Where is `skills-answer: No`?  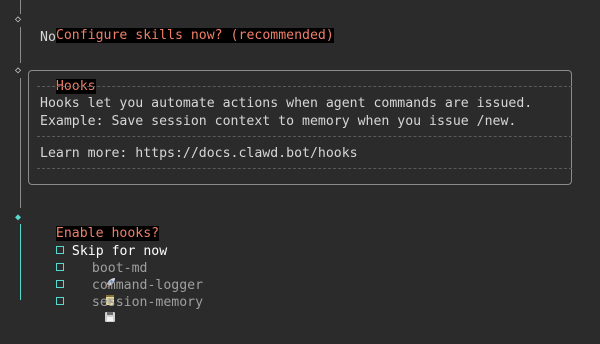 skills-answer: No is located at coordinates (48, 37).